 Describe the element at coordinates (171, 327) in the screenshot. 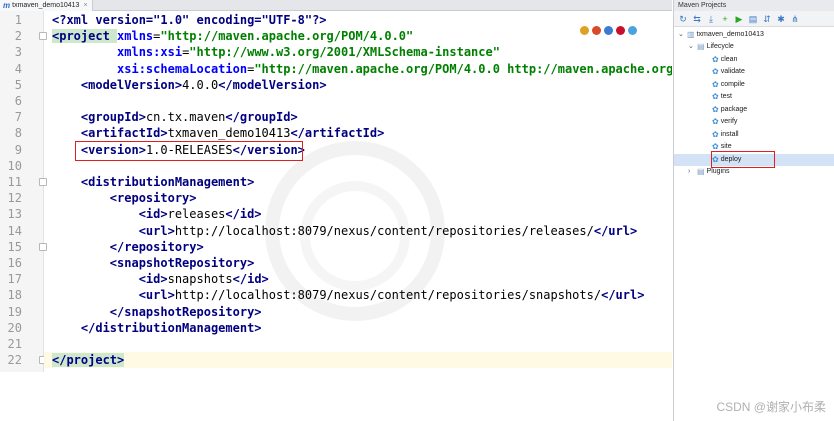

I see `code-token: </distributionManagement>` at that location.